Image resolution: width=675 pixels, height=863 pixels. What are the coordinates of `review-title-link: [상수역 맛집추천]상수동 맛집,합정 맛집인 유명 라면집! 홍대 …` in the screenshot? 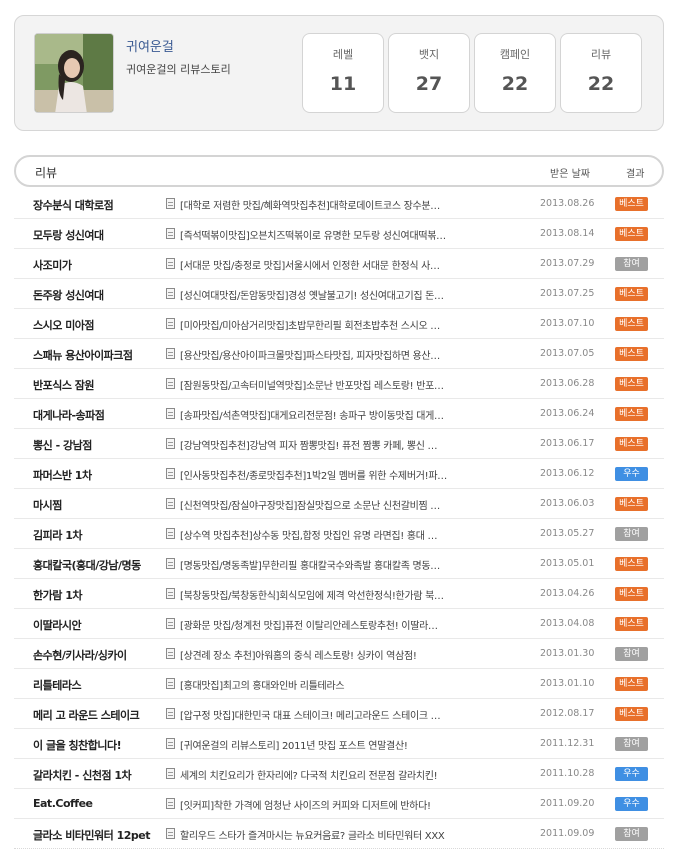 It's located at (333, 534).